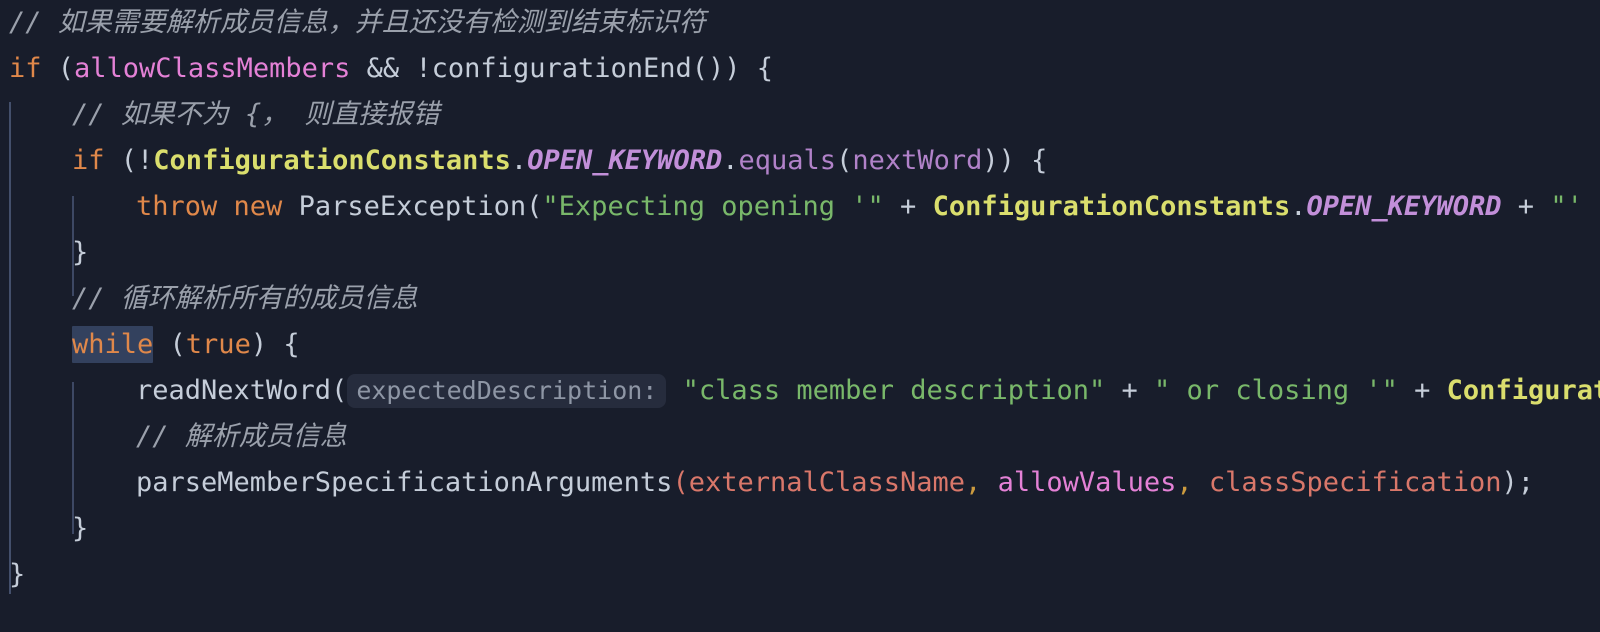 This screenshot has height=632, width=1600. Describe the element at coordinates (404, 482) in the screenshot. I see `method-parse-member-specification-arguments: parseMemberSpecificationArguments` at that location.